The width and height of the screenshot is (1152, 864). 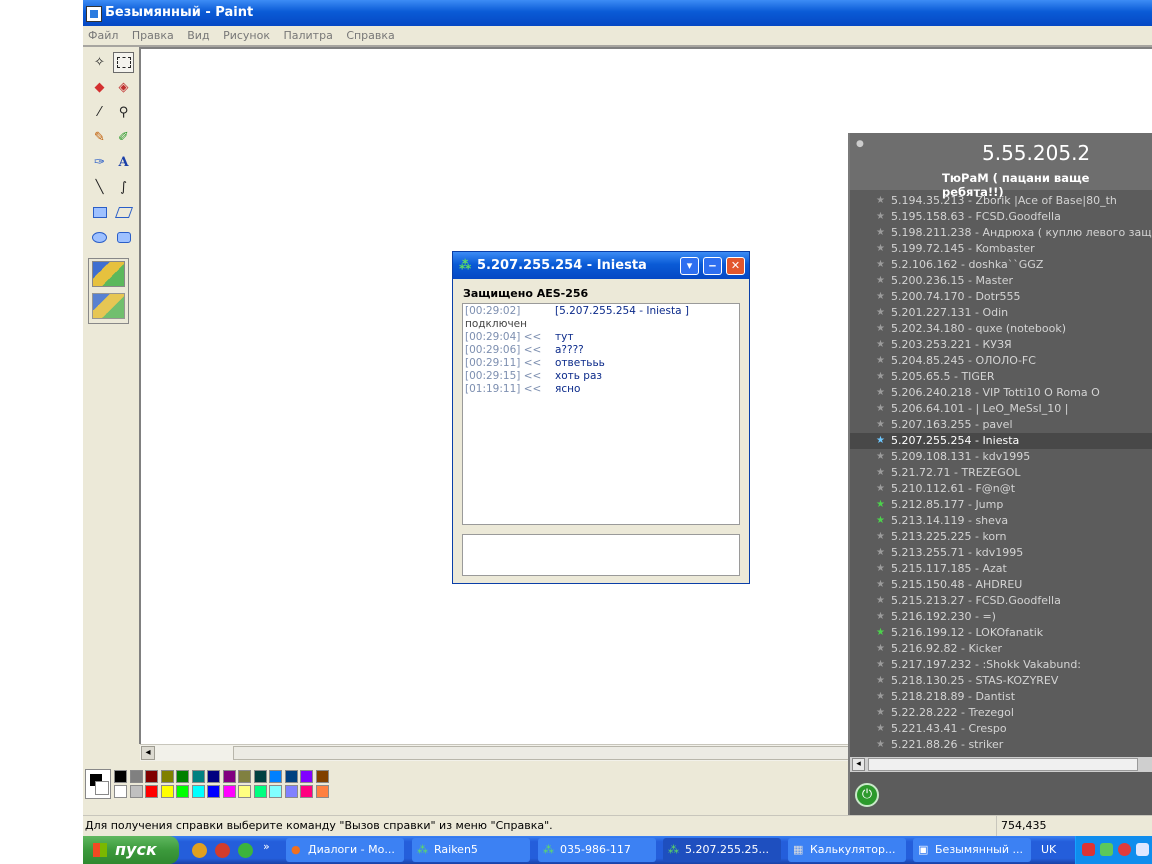 What do you see at coordinates (858, 764) in the screenshot?
I see `scroll-left-icon: ◂` at bounding box center [858, 764].